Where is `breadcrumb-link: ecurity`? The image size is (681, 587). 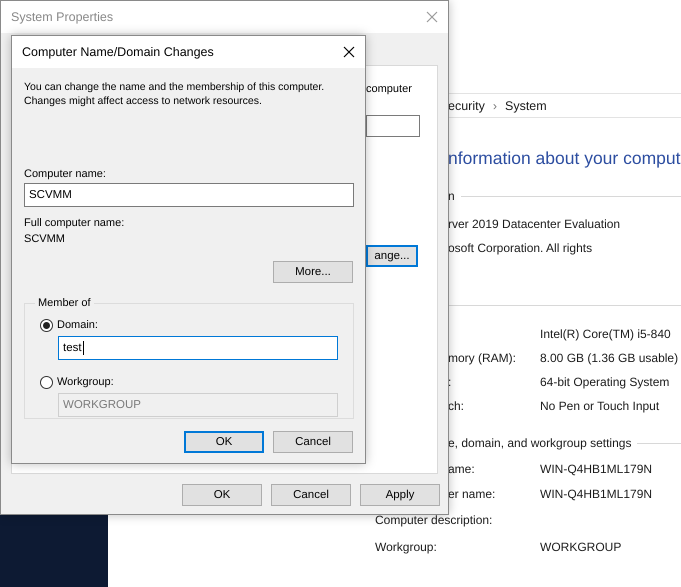
breadcrumb-link: ecurity is located at coordinates (466, 105).